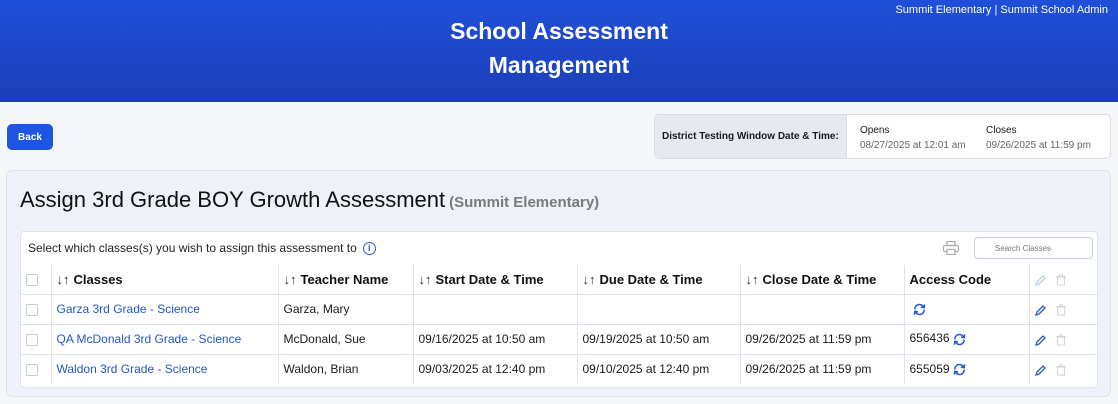 The width and height of the screenshot is (1118, 404). I want to click on close-cell, so click(822, 309).